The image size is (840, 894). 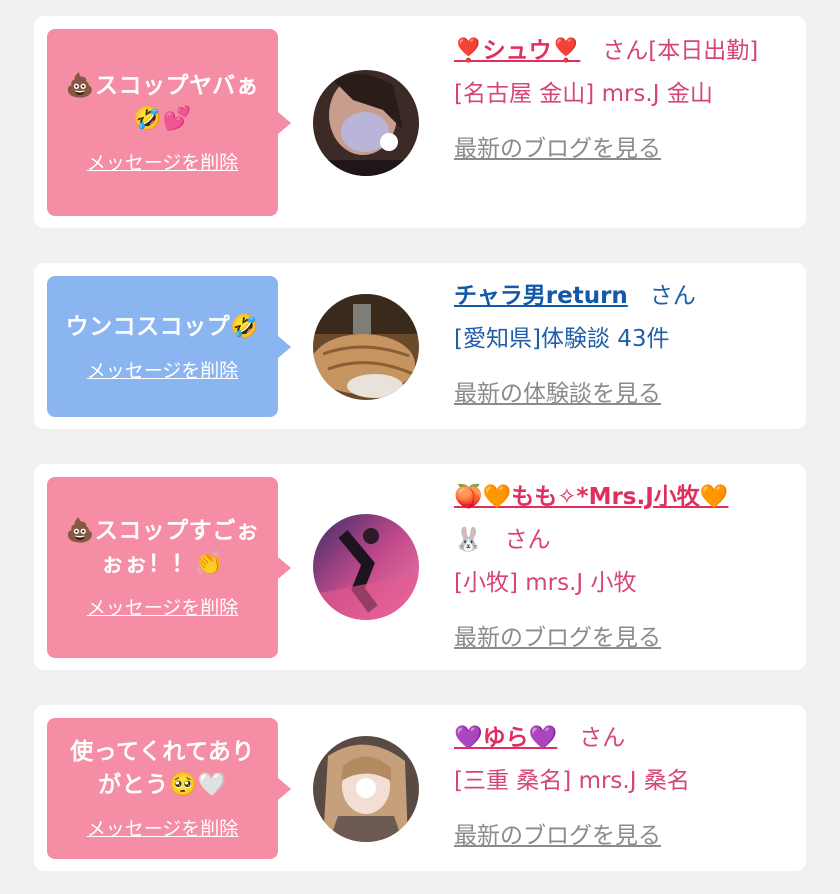 What do you see at coordinates (562, 339) in the screenshot?
I see `location-text: [愛知県]体験談 43件` at bounding box center [562, 339].